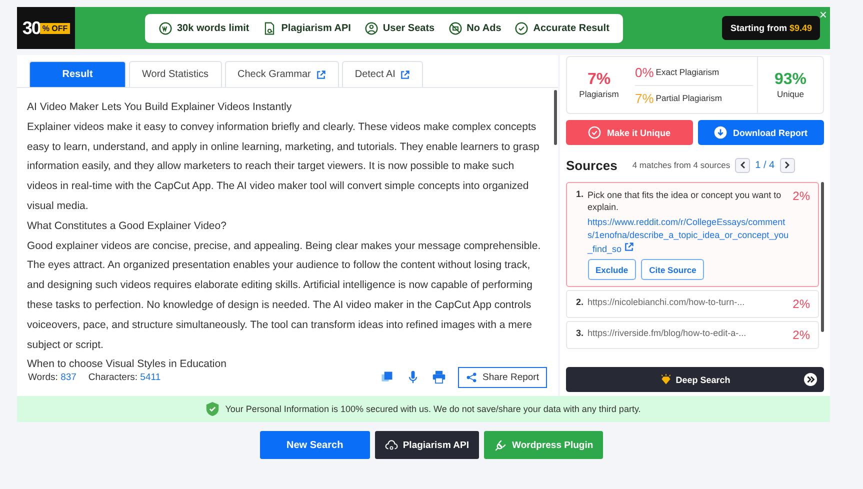 The width and height of the screenshot is (863, 489). What do you see at coordinates (427, 445) in the screenshot?
I see `action-button: Plagiarism API` at bounding box center [427, 445].